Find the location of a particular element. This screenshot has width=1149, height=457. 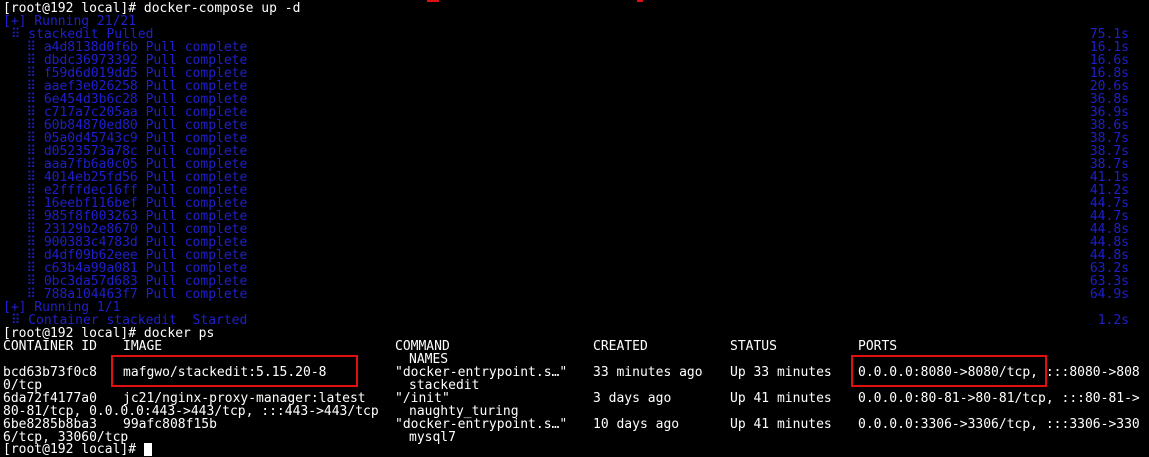

row-3-created: 10 days ago is located at coordinates (636, 424).